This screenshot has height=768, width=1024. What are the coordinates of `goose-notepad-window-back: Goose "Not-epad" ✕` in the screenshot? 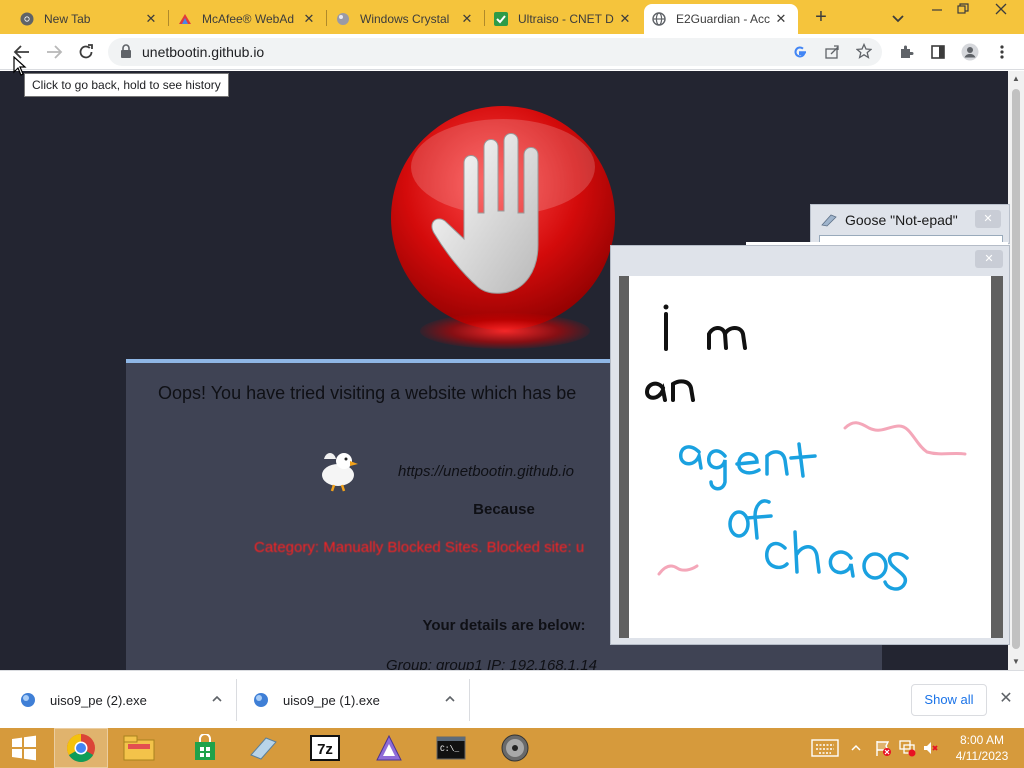 It's located at (910, 224).